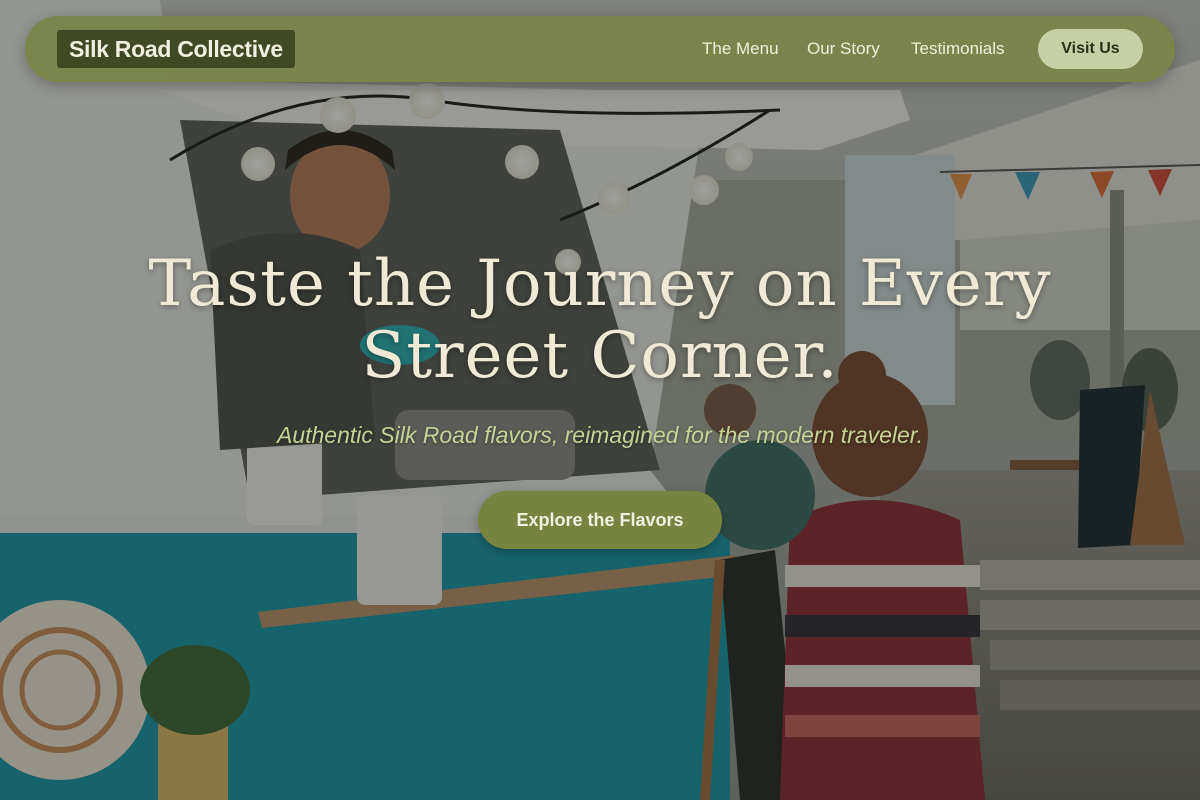 This screenshot has width=1200, height=800. What do you see at coordinates (740, 49) in the screenshot?
I see `nav-link-the-menu: The Menu` at bounding box center [740, 49].